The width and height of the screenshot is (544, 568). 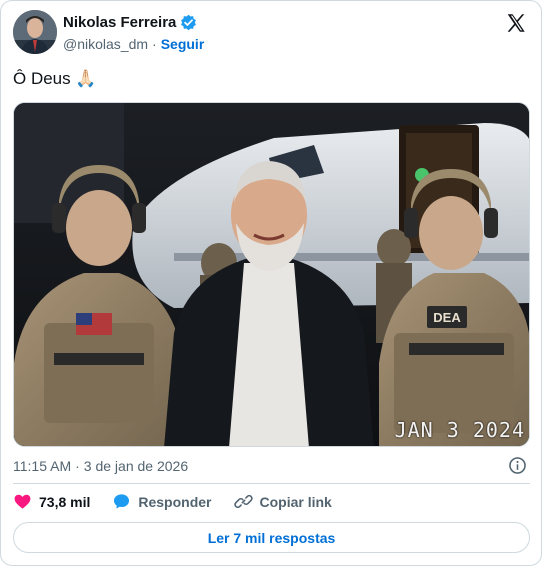 I want to click on author-name-row: Nikolas Ferreira, so click(x=130, y=22).